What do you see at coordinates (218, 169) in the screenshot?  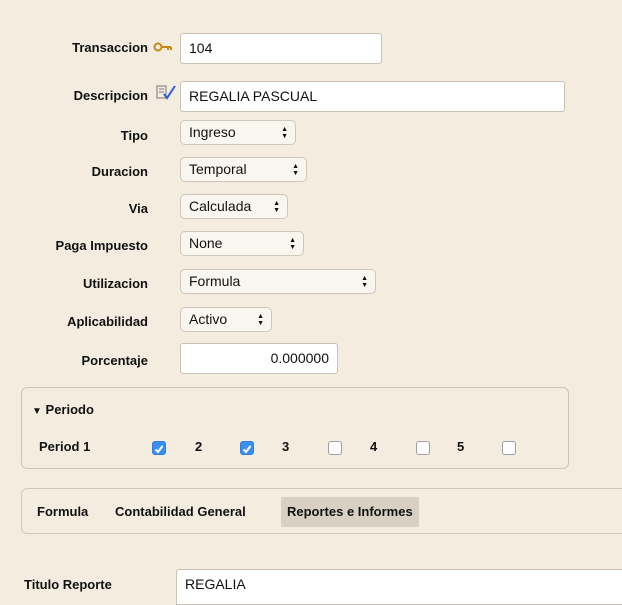 I see `duracion-value: Temporal` at bounding box center [218, 169].